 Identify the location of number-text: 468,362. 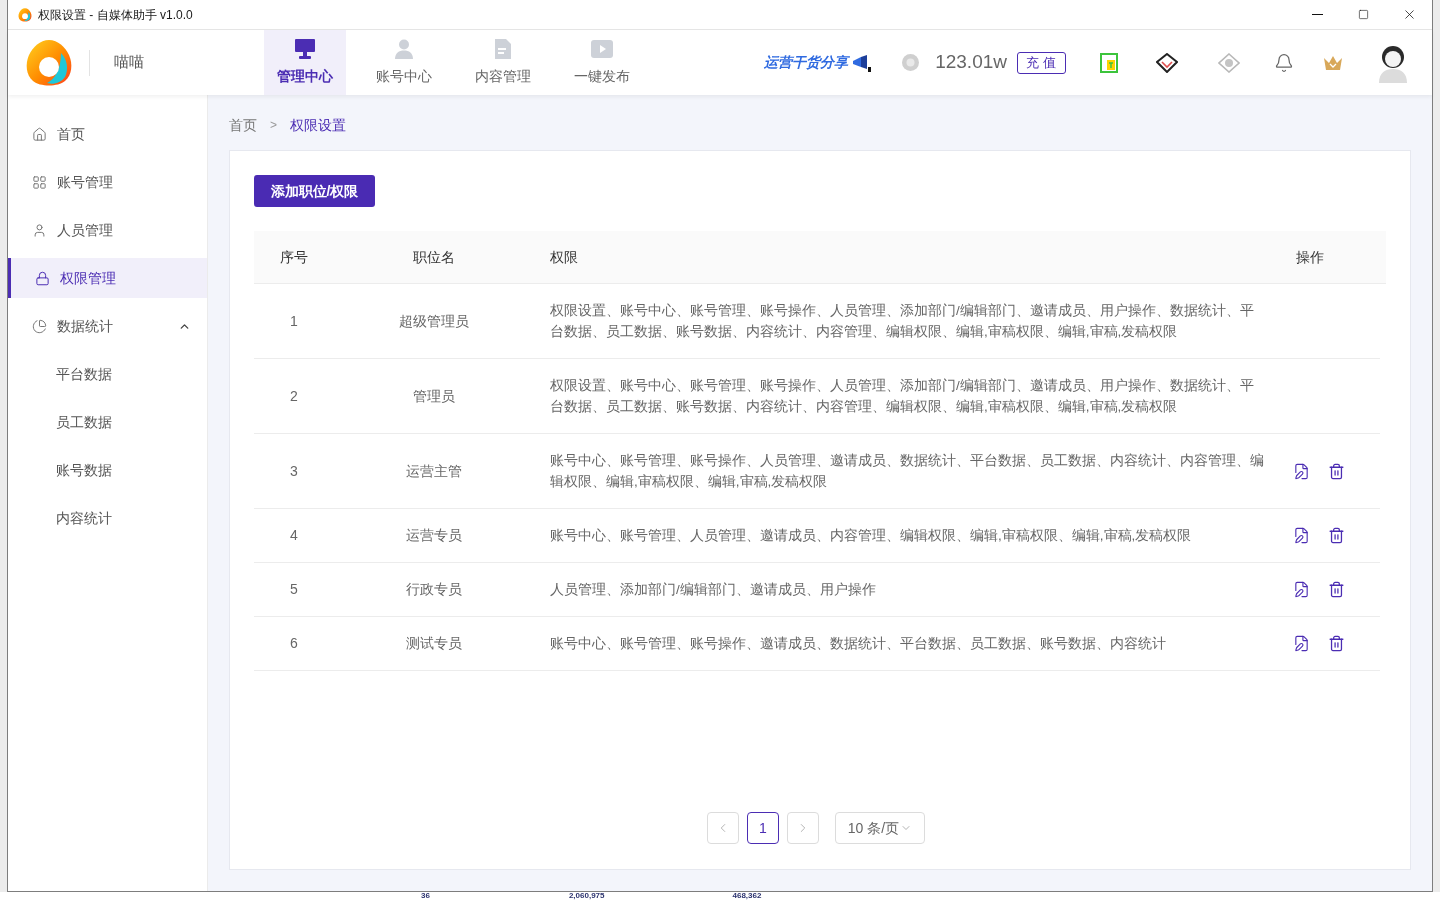
(747, 896).